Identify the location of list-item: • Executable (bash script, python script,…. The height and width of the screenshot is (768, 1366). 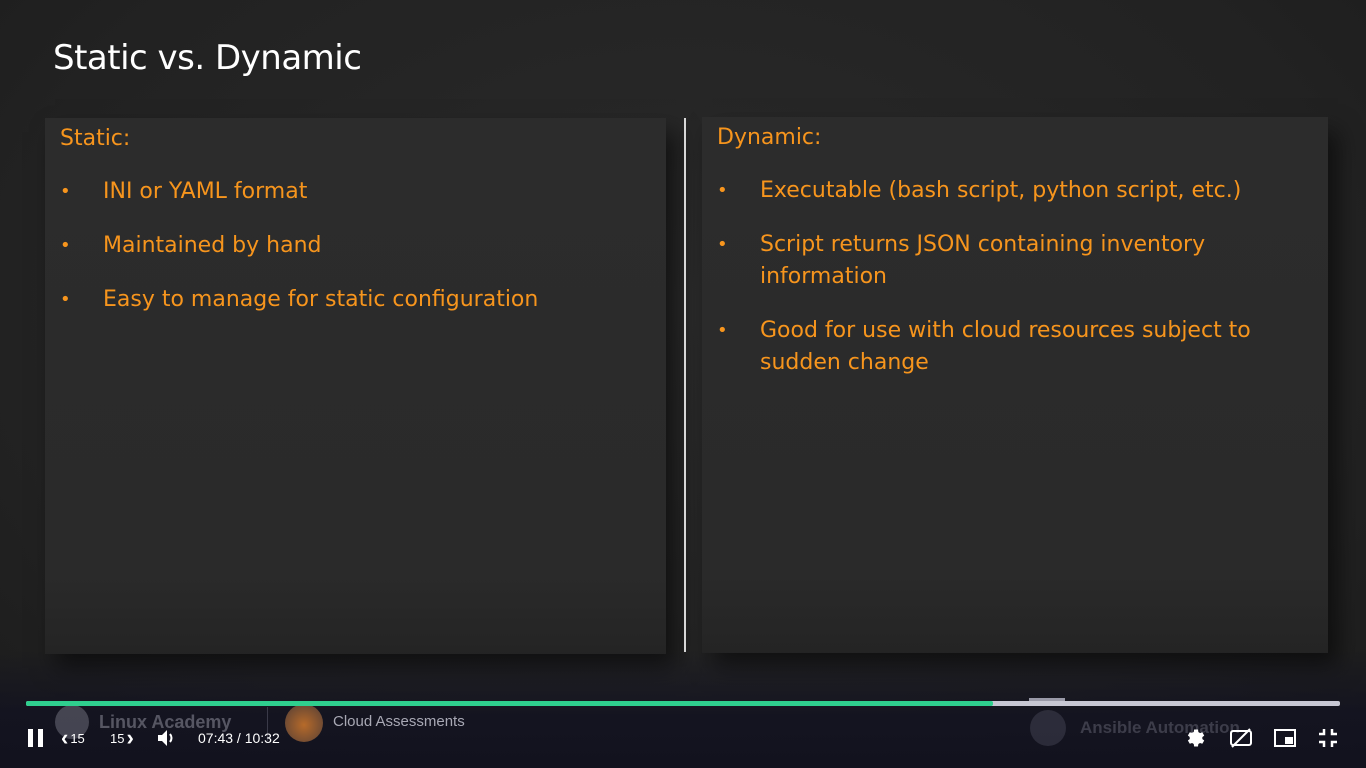
(1015, 191).